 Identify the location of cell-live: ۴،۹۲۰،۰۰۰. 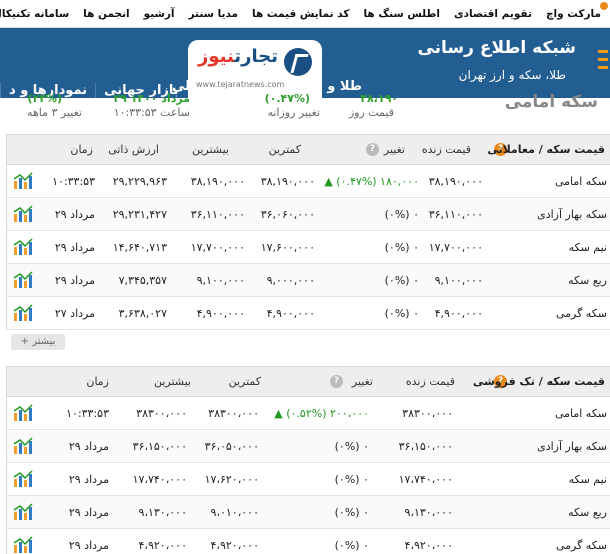
(428, 545).